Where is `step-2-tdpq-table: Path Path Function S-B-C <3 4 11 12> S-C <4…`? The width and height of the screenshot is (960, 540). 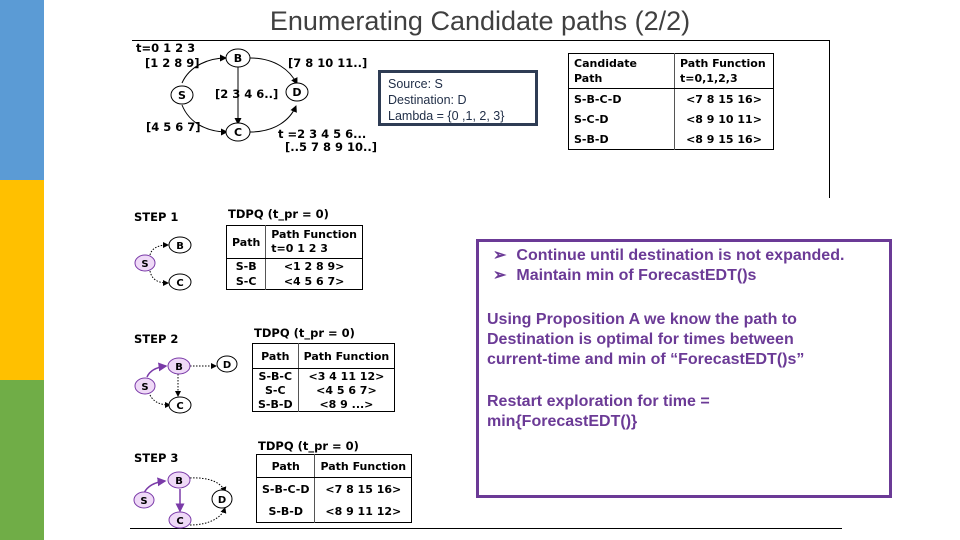
step-2-tdpq-table: Path Path Function S-B-C <3 4 11 12> S-C <4… is located at coordinates (324, 377).